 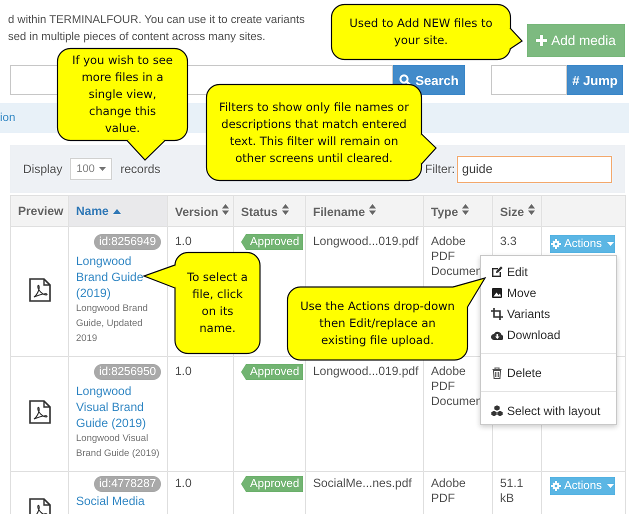 I want to click on id-badge: id:8256950, so click(x=127, y=372).